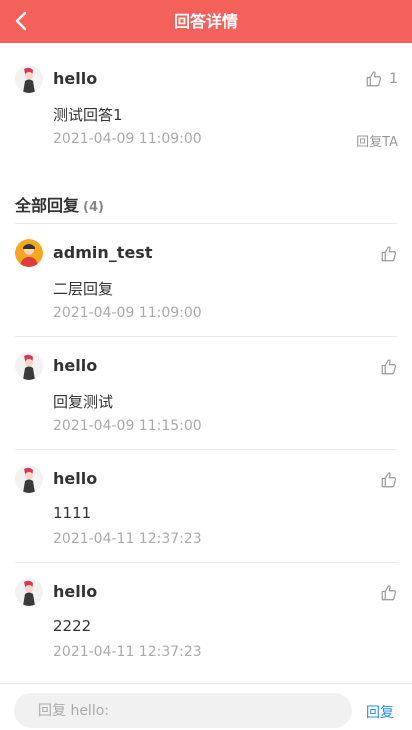 Image resolution: width=412 pixels, height=730 pixels. Describe the element at coordinates (393, 79) in the screenshot. I see `answer-like-count: 1` at that location.